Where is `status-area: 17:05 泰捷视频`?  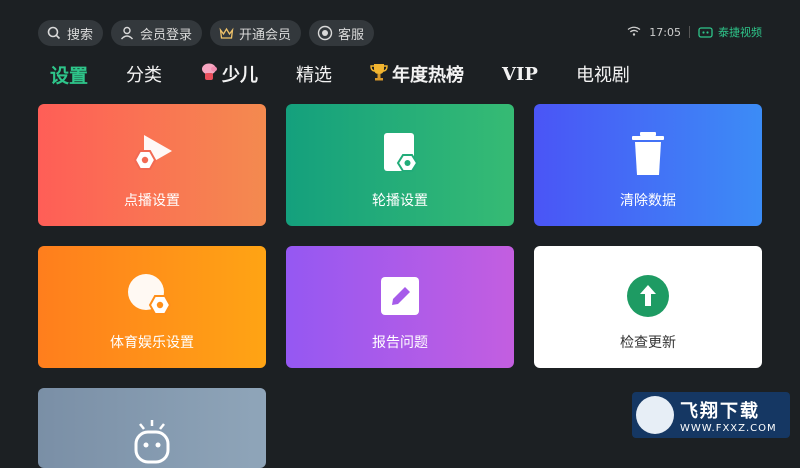
status-area: 17:05 泰捷视频 is located at coordinates (694, 32).